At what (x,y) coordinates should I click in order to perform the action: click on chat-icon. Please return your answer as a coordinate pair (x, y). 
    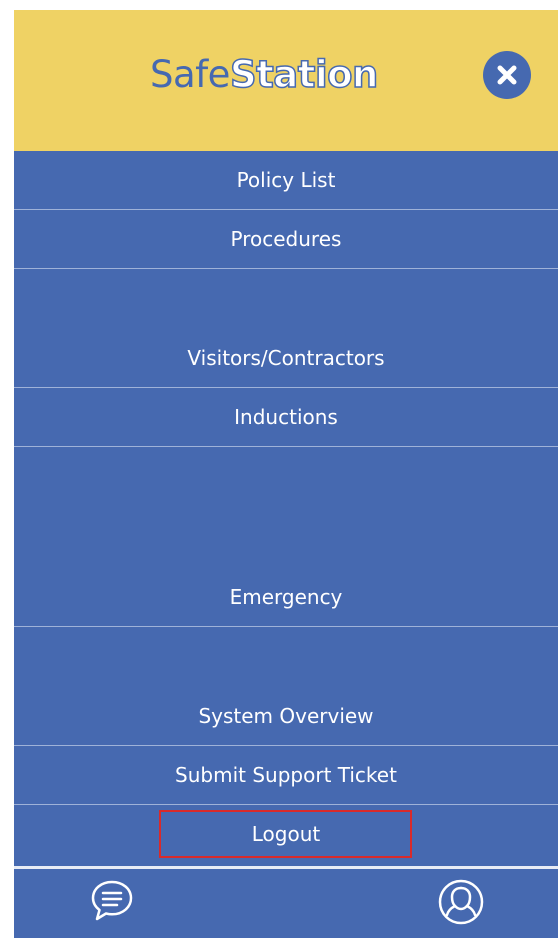
    Looking at the image, I should click on (112, 903).